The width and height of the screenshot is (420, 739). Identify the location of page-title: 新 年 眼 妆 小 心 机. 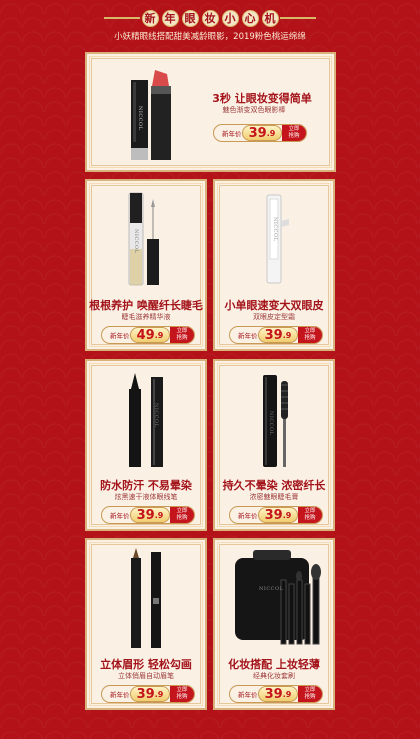
(210, 18).